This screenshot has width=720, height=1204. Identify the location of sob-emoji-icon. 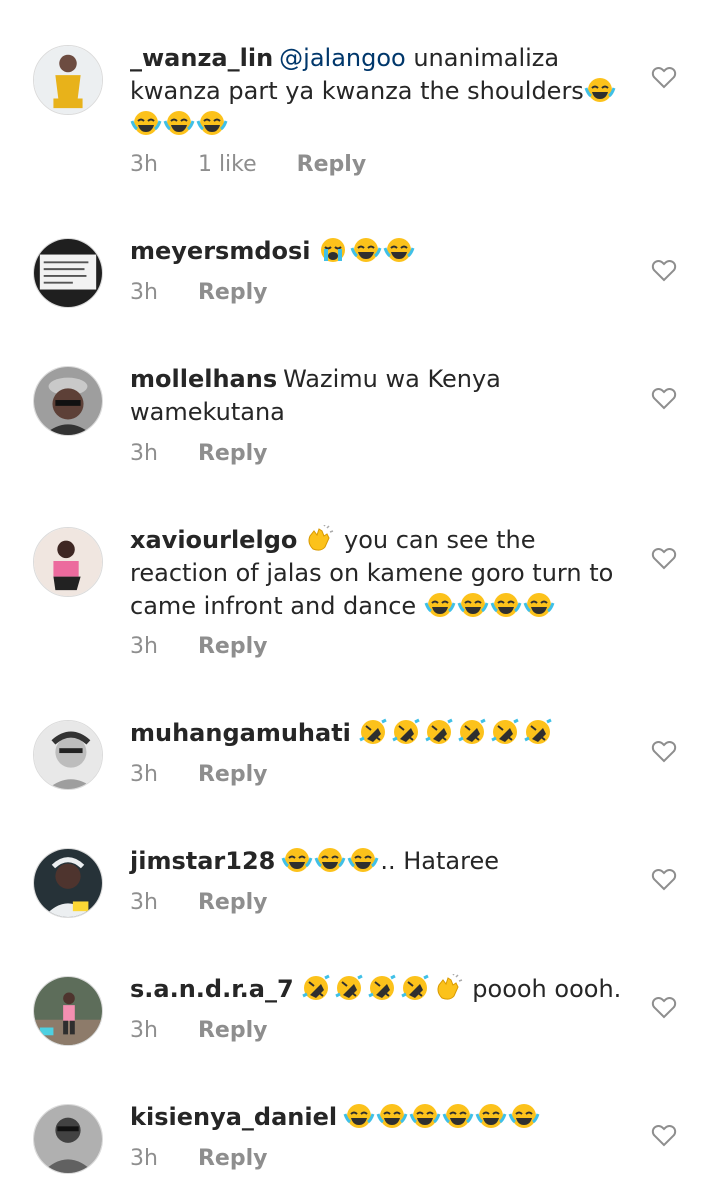
(333, 250).